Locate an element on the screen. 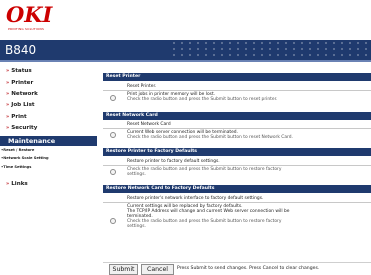 The height and width of the screenshot is (275, 371). logo-tagline: PRINTING SOLUTIONS is located at coordinates (26, 29).